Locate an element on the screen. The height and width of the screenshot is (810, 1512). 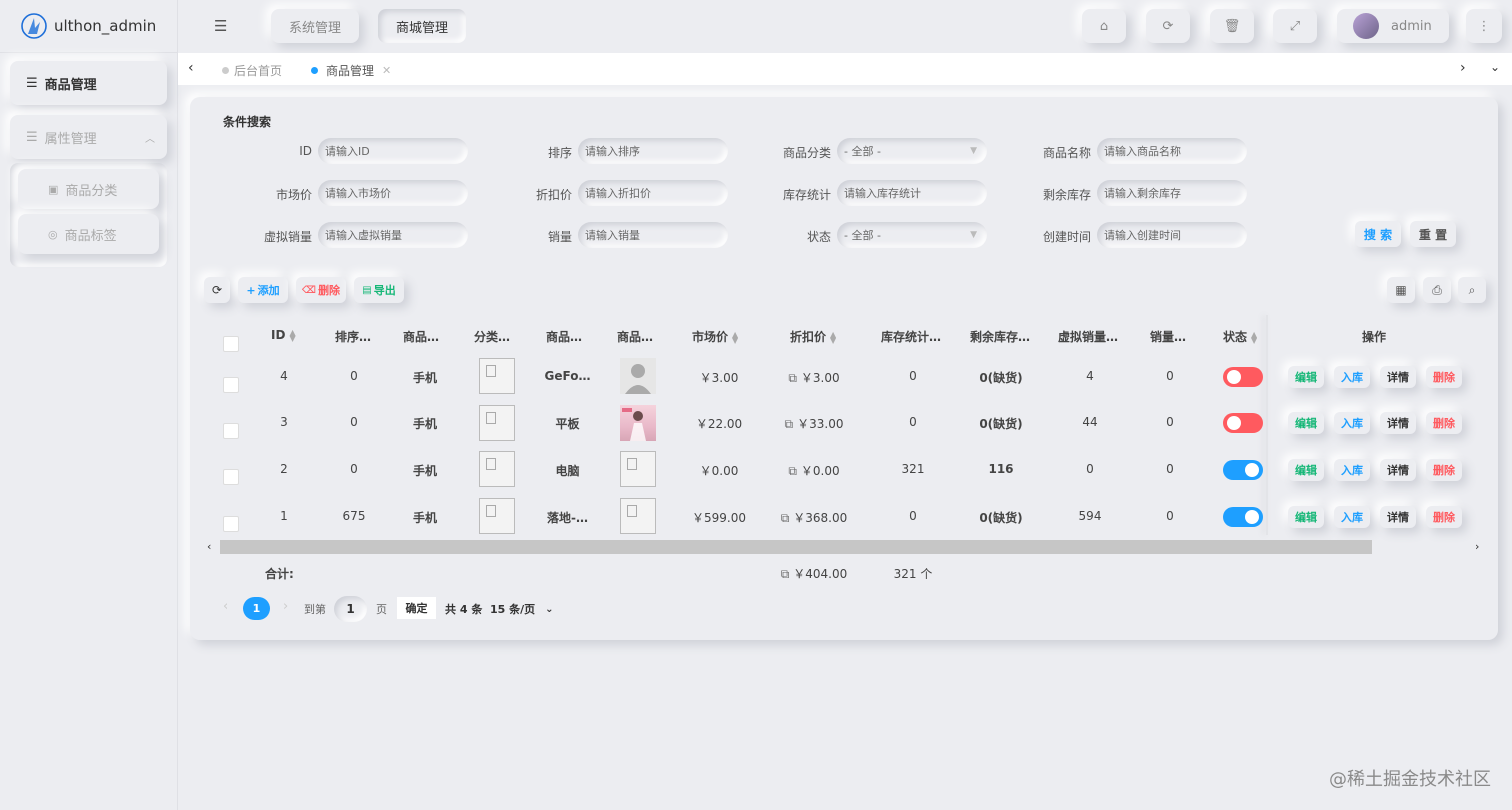
add-button: + 添加 is located at coordinates (263, 290).